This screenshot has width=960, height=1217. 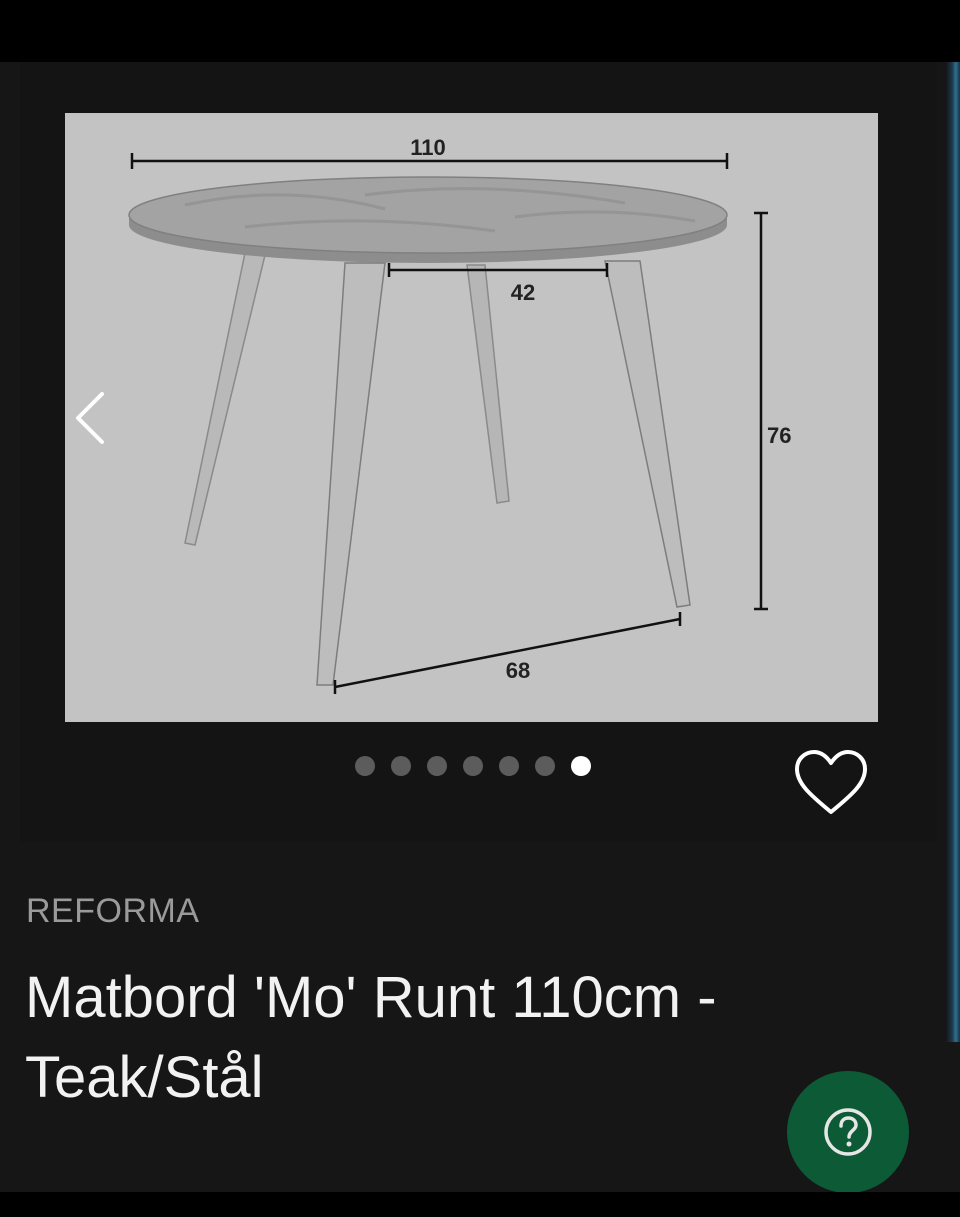 What do you see at coordinates (91, 418) in the screenshot?
I see `chevron-left-icon` at bounding box center [91, 418].